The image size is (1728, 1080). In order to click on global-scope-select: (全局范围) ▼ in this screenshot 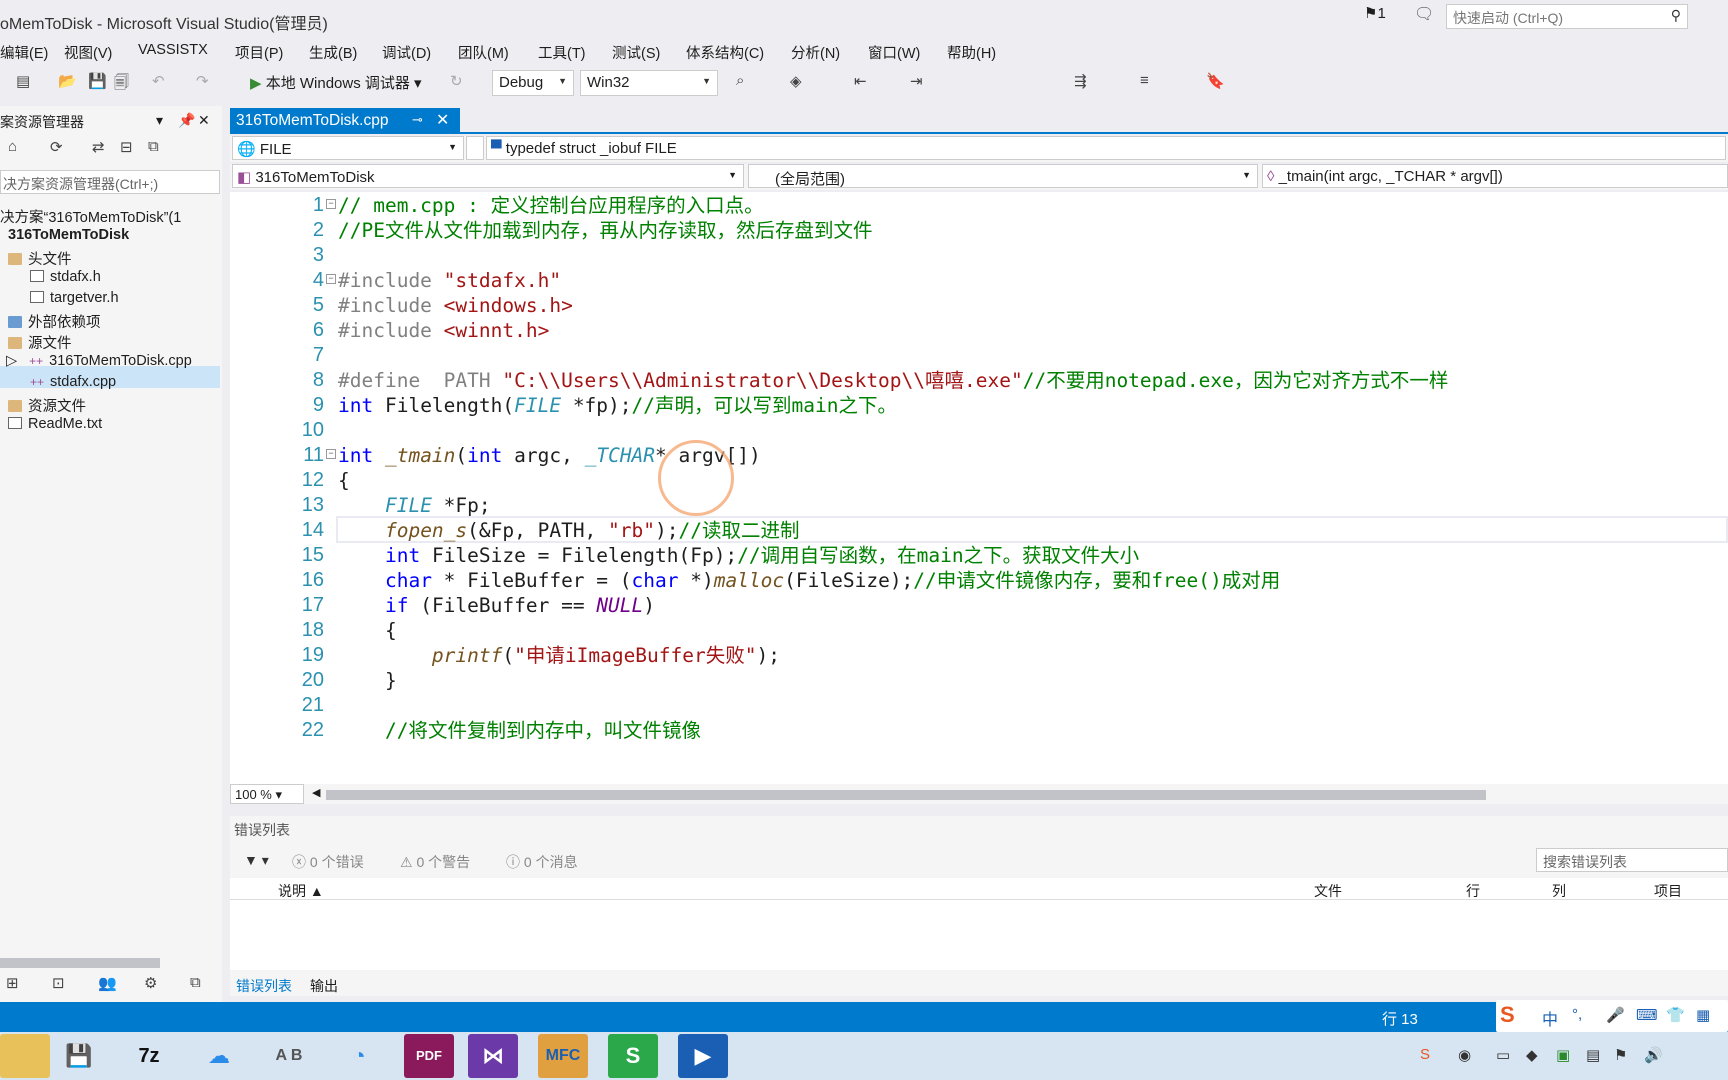, I will do `click(1003, 176)`.